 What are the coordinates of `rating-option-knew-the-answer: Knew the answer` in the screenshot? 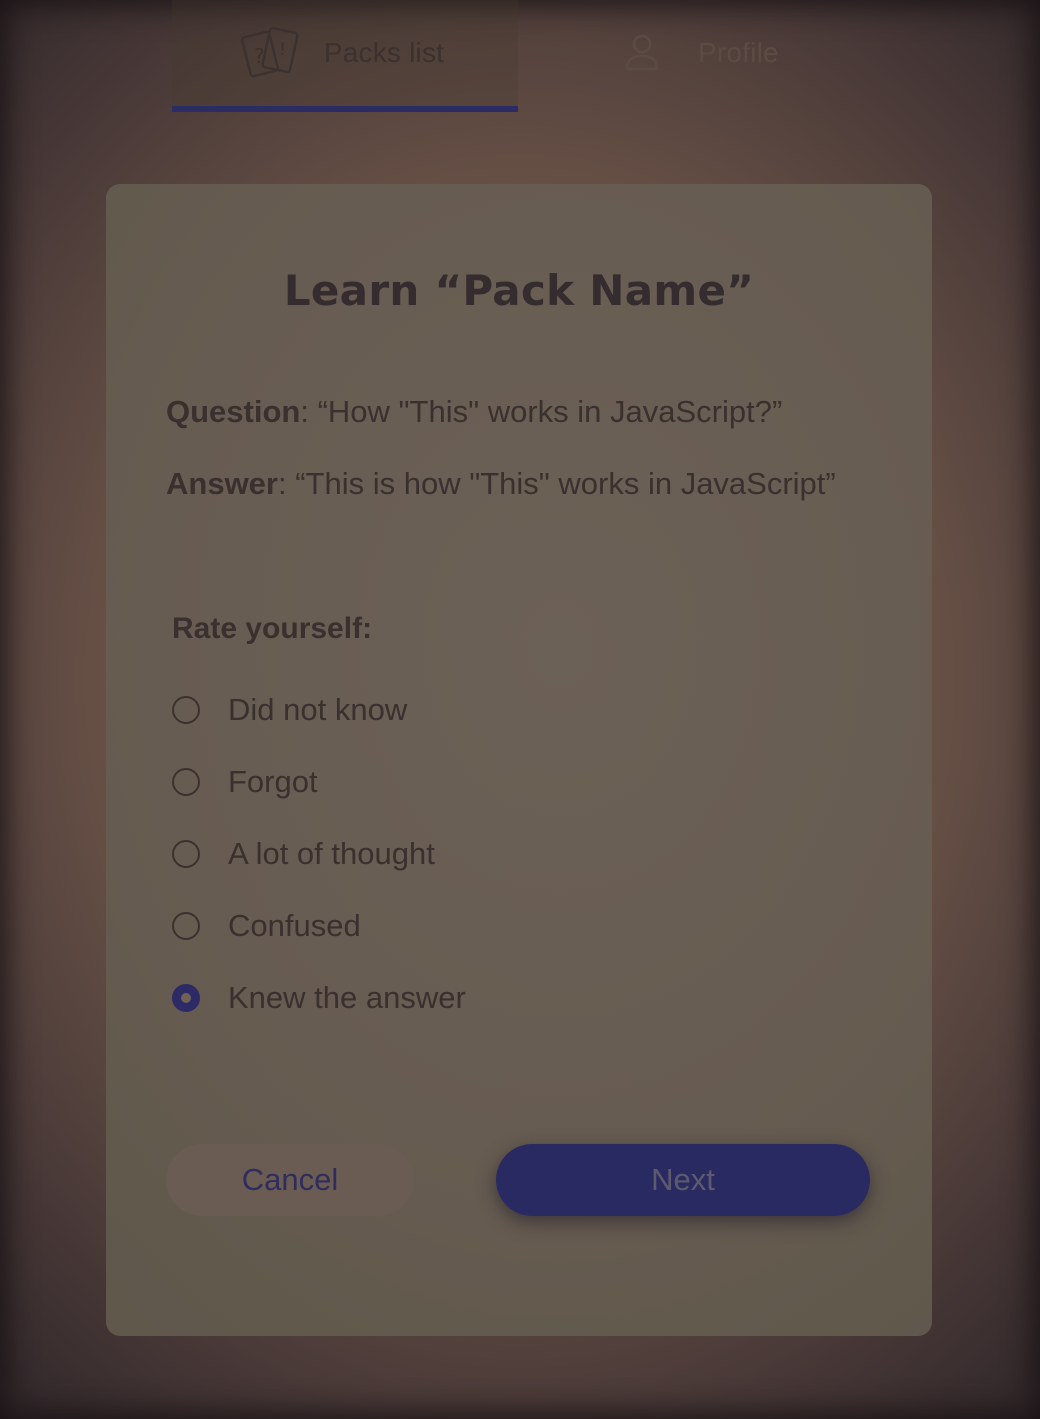 It's located at (319, 998).